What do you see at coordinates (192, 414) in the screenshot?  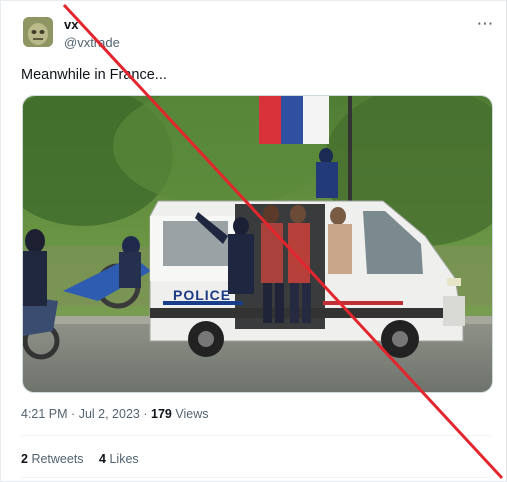 I see `views-label: Views` at bounding box center [192, 414].